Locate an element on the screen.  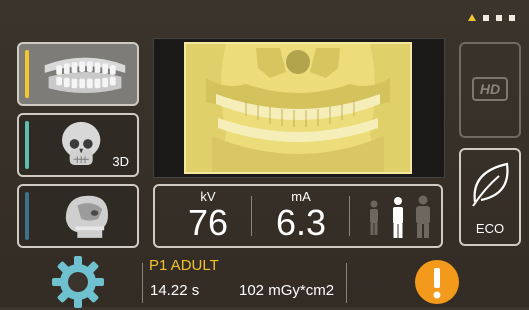
ma-value: 6.3 is located at coordinates (301, 222).